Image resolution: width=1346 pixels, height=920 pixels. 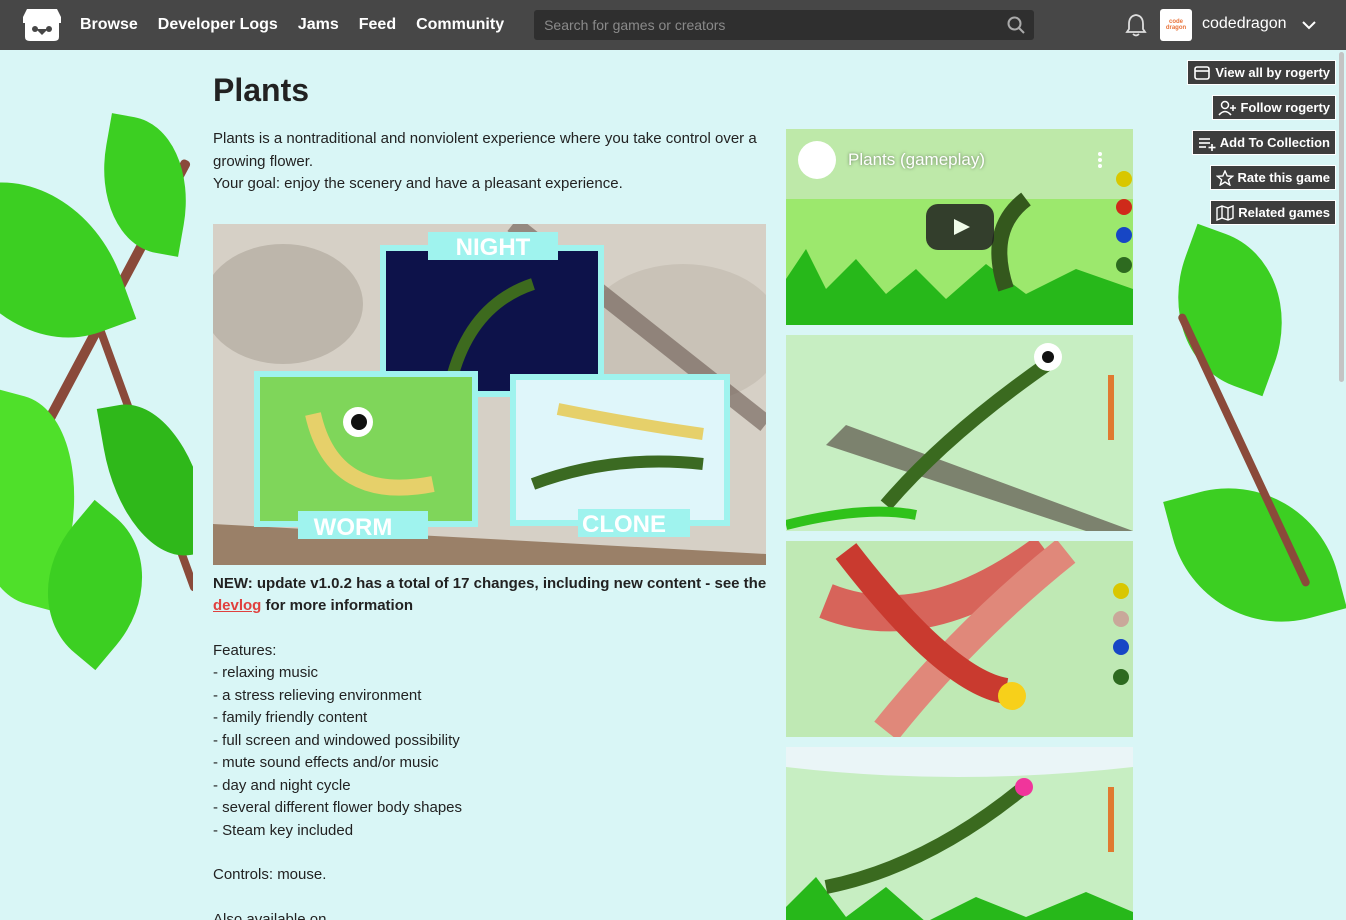 I want to click on search-icon, so click(x=1016, y=25).